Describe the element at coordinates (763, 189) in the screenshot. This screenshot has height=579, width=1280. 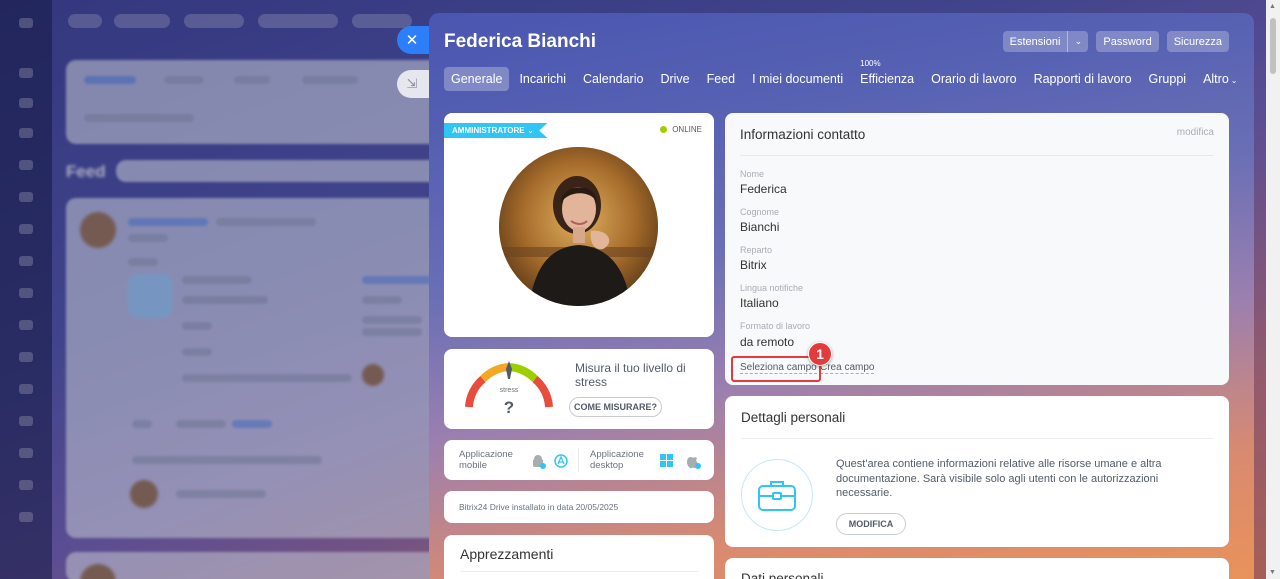
I see `field-value-nome: Federica` at that location.